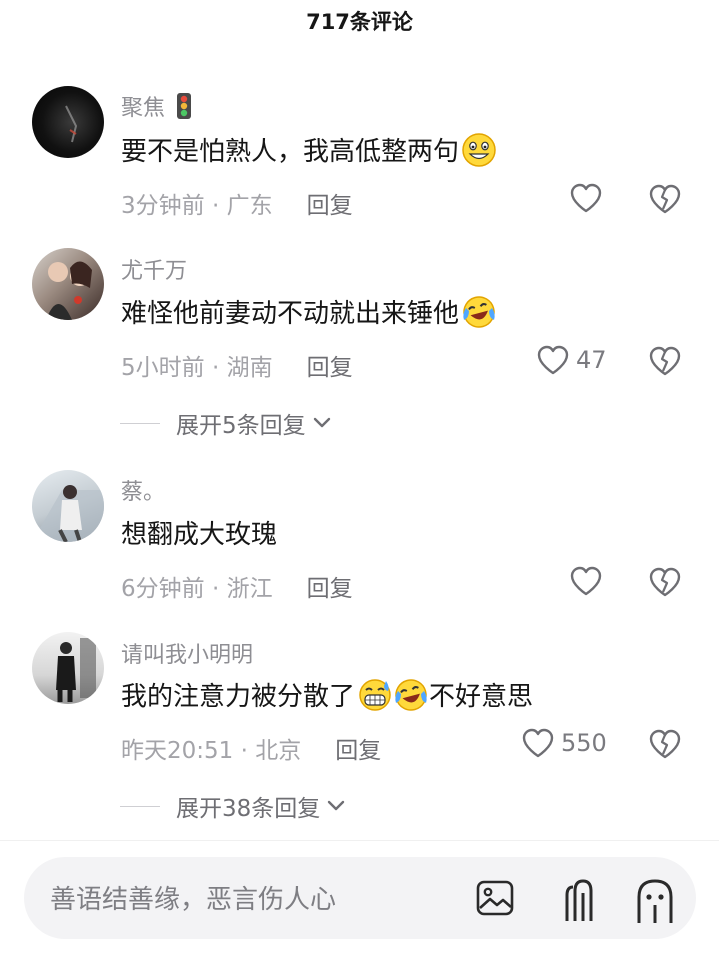  What do you see at coordinates (327, 694) in the screenshot?
I see `comment-text: 我的注意力被分散了 不好意思` at bounding box center [327, 694].